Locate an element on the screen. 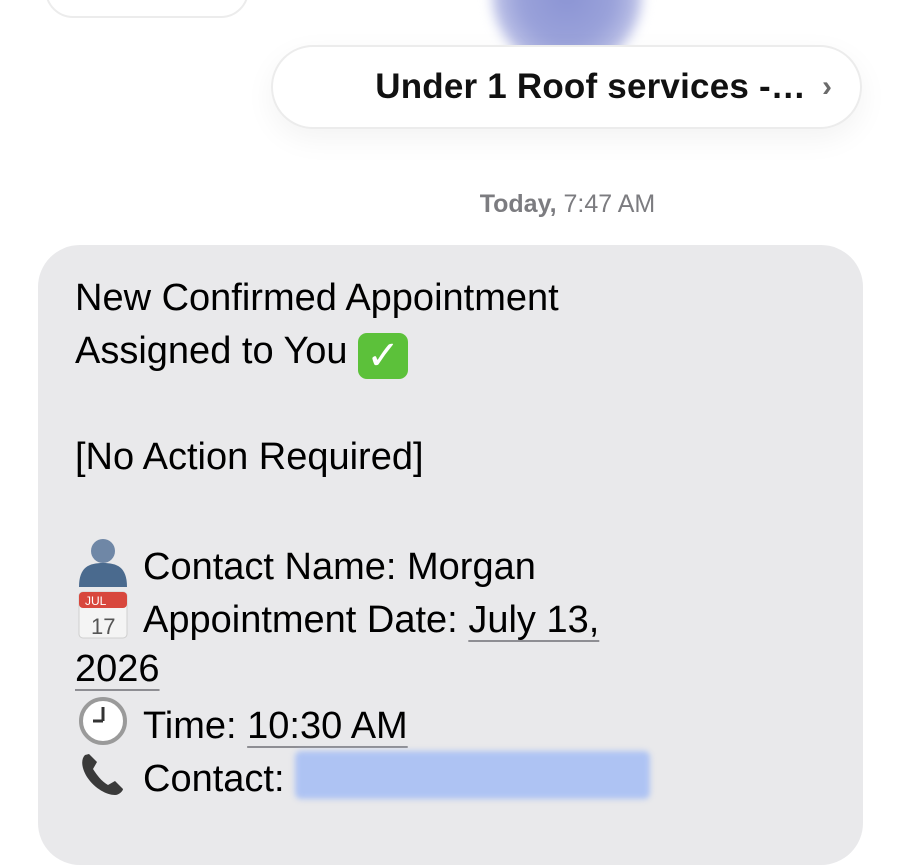 The width and height of the screenshot is (900, 865). no-action-note: [No Action Required] is located at coordinates (249, 457).